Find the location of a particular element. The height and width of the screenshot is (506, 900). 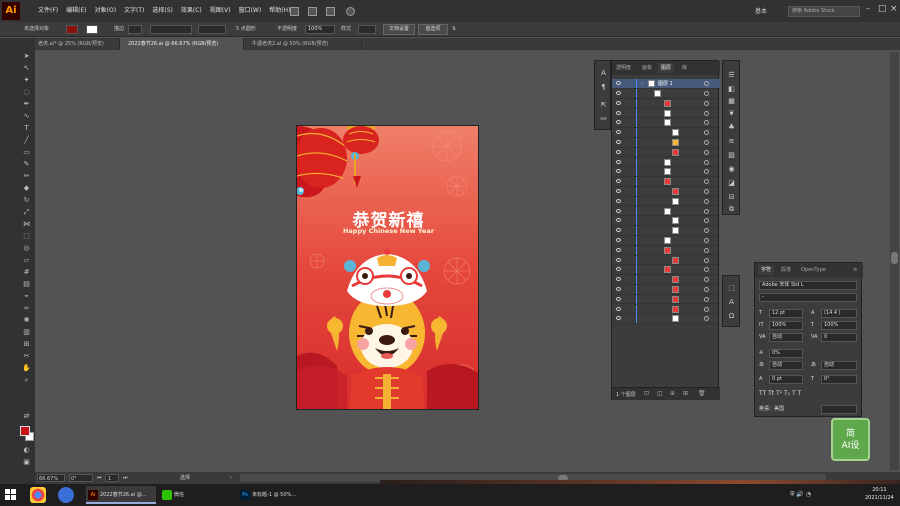

menu-select: 选择(S) is located at coordinates (162, 11).